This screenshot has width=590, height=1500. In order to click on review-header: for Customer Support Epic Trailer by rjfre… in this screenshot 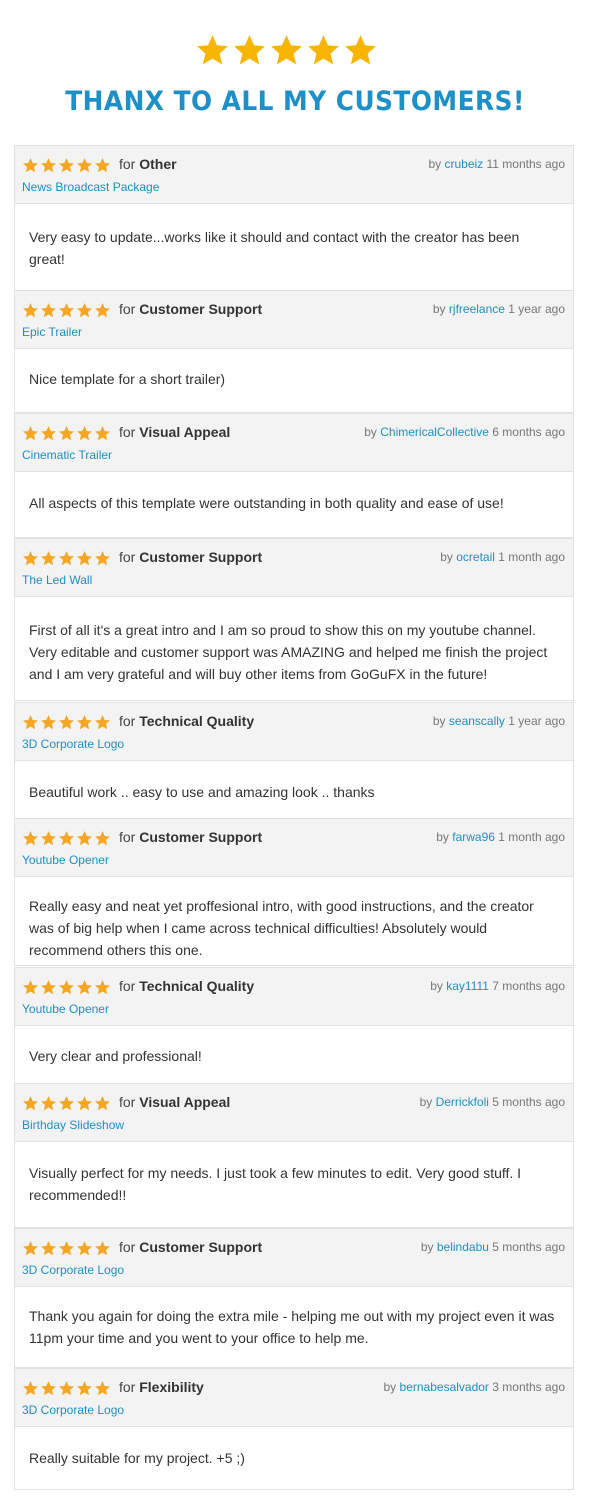, I will do `click(294, 320)`.